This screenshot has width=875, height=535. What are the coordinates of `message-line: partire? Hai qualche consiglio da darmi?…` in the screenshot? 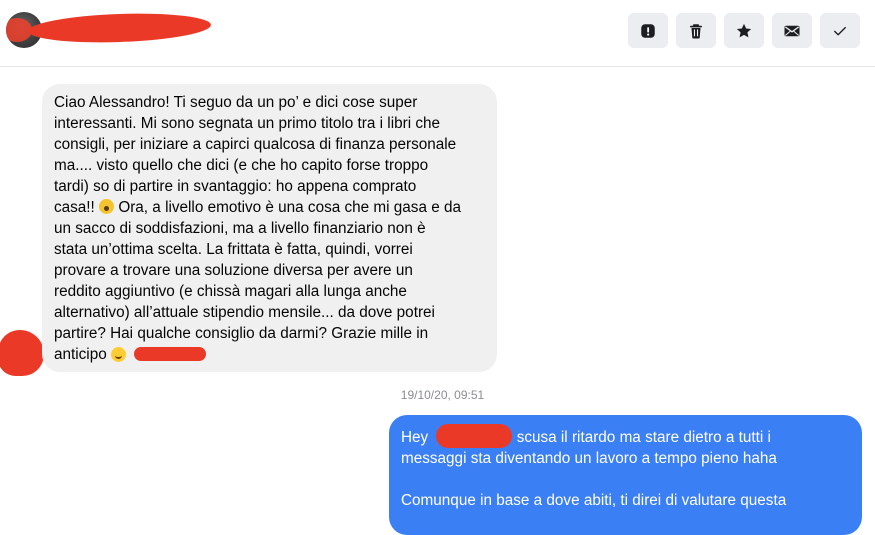 It's located at (241, 333).